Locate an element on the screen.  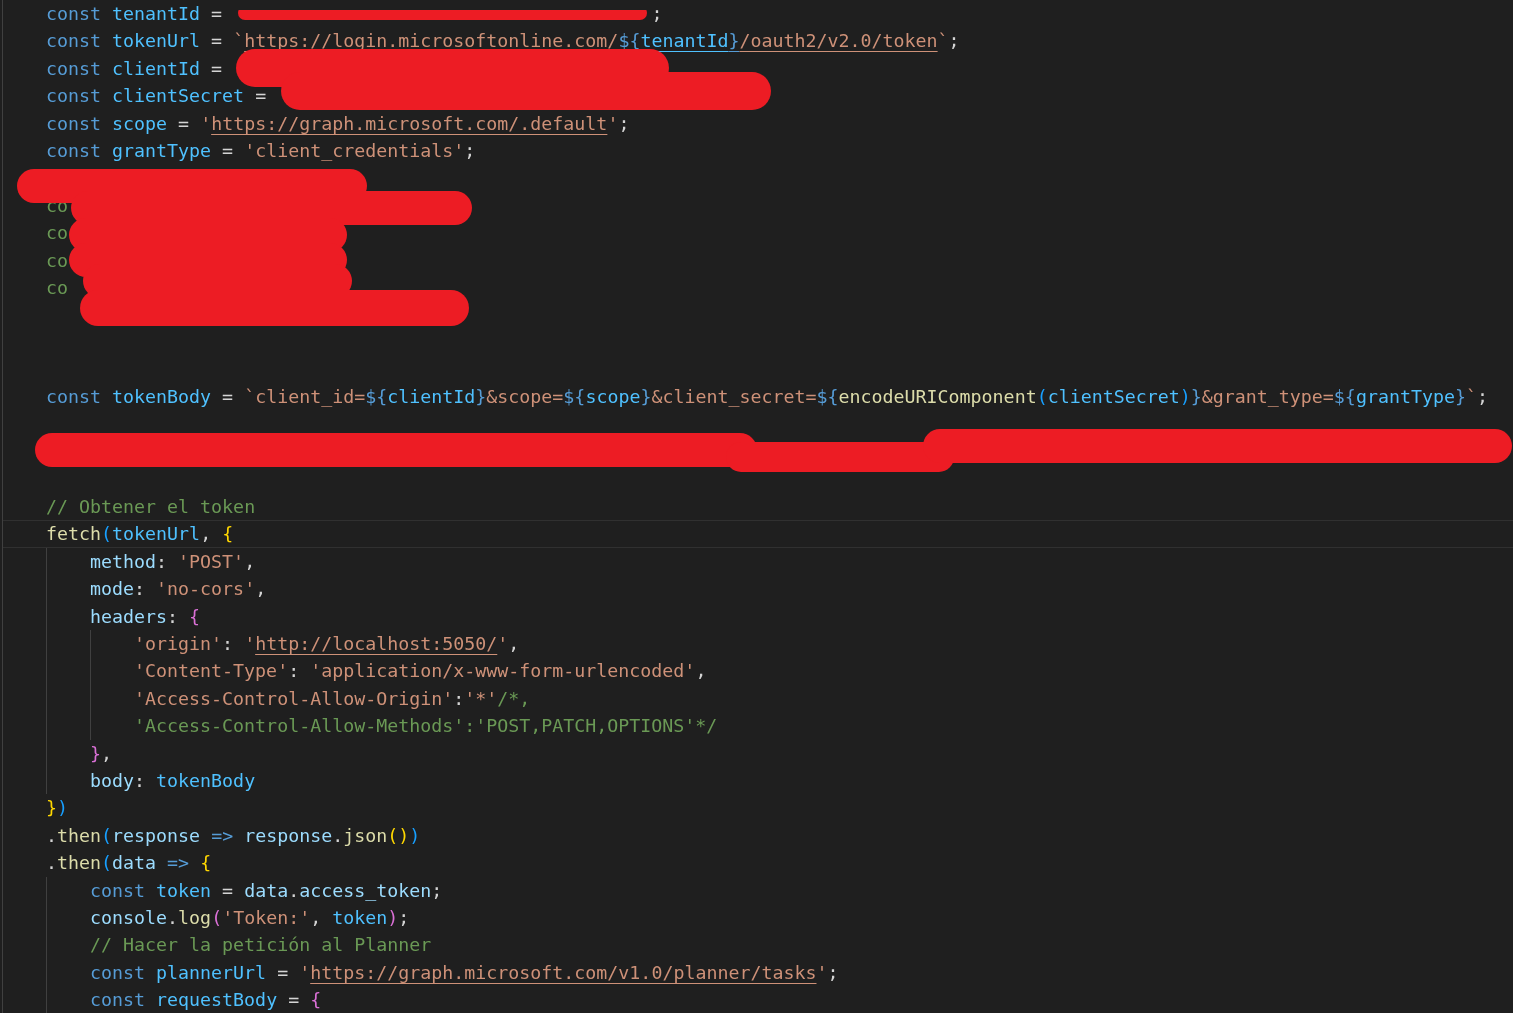
code-line: 'Access-Control-Allow-Origin':'*'/*, is located at coordinates (757, 698).